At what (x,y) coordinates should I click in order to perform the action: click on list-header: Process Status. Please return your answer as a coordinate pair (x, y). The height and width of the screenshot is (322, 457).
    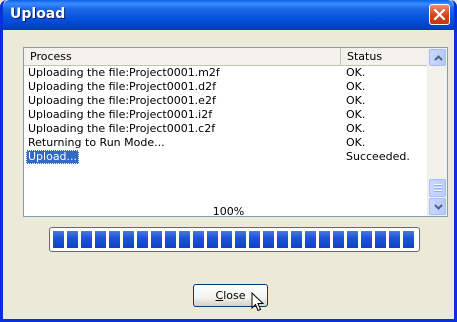
    Looking at the image, I should click on (226, 57).